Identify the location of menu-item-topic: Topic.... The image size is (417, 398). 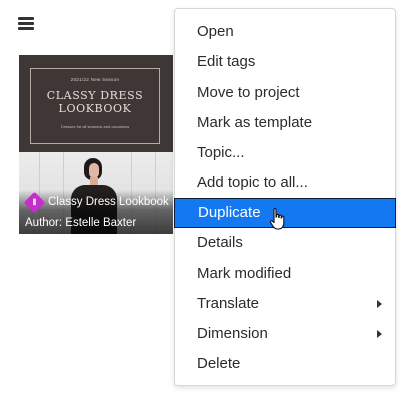
(285, 153).